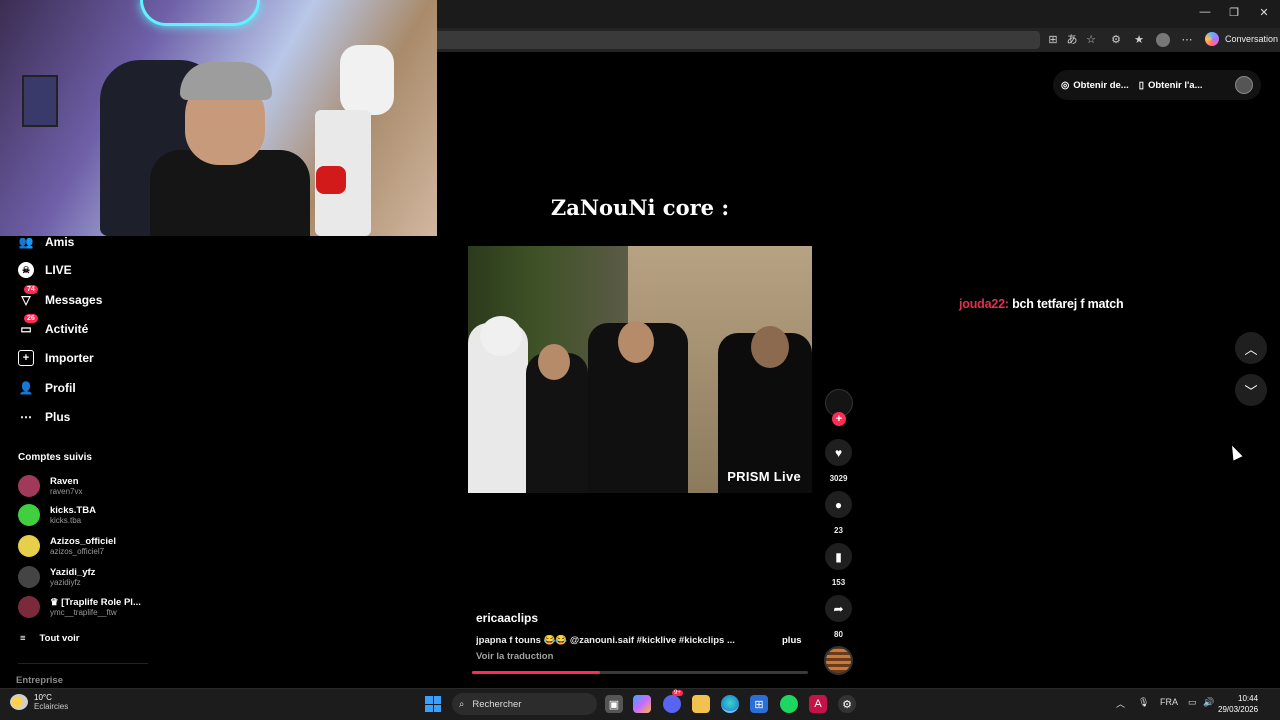 The height and width of the screenshot is (720, 1280). What do you see at coordinates (1264, 14) in the screenshot?
I see `close-button: ✕` at bounding box center [1264, 14].